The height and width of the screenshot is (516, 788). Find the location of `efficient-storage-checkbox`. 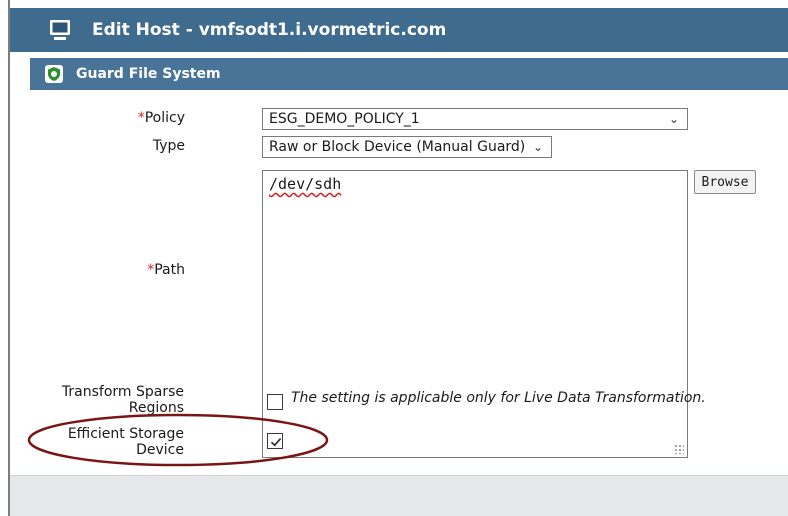

efficient-storage-checkbox is located at coordinates (275, 441).